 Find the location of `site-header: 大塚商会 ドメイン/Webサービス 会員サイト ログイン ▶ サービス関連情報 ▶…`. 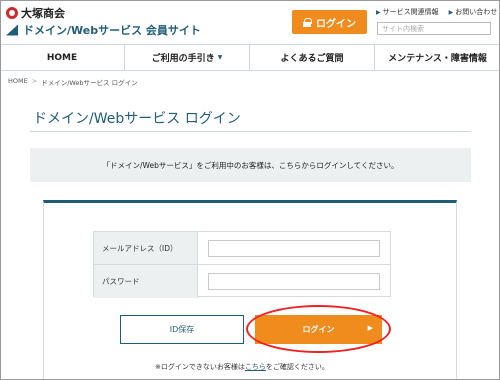

site-header: 大塚商会 ドメイン/Webサービス 会員サイト ログイン ▶ サービス関連情報 ▶… is located at coordinates (250, 20).